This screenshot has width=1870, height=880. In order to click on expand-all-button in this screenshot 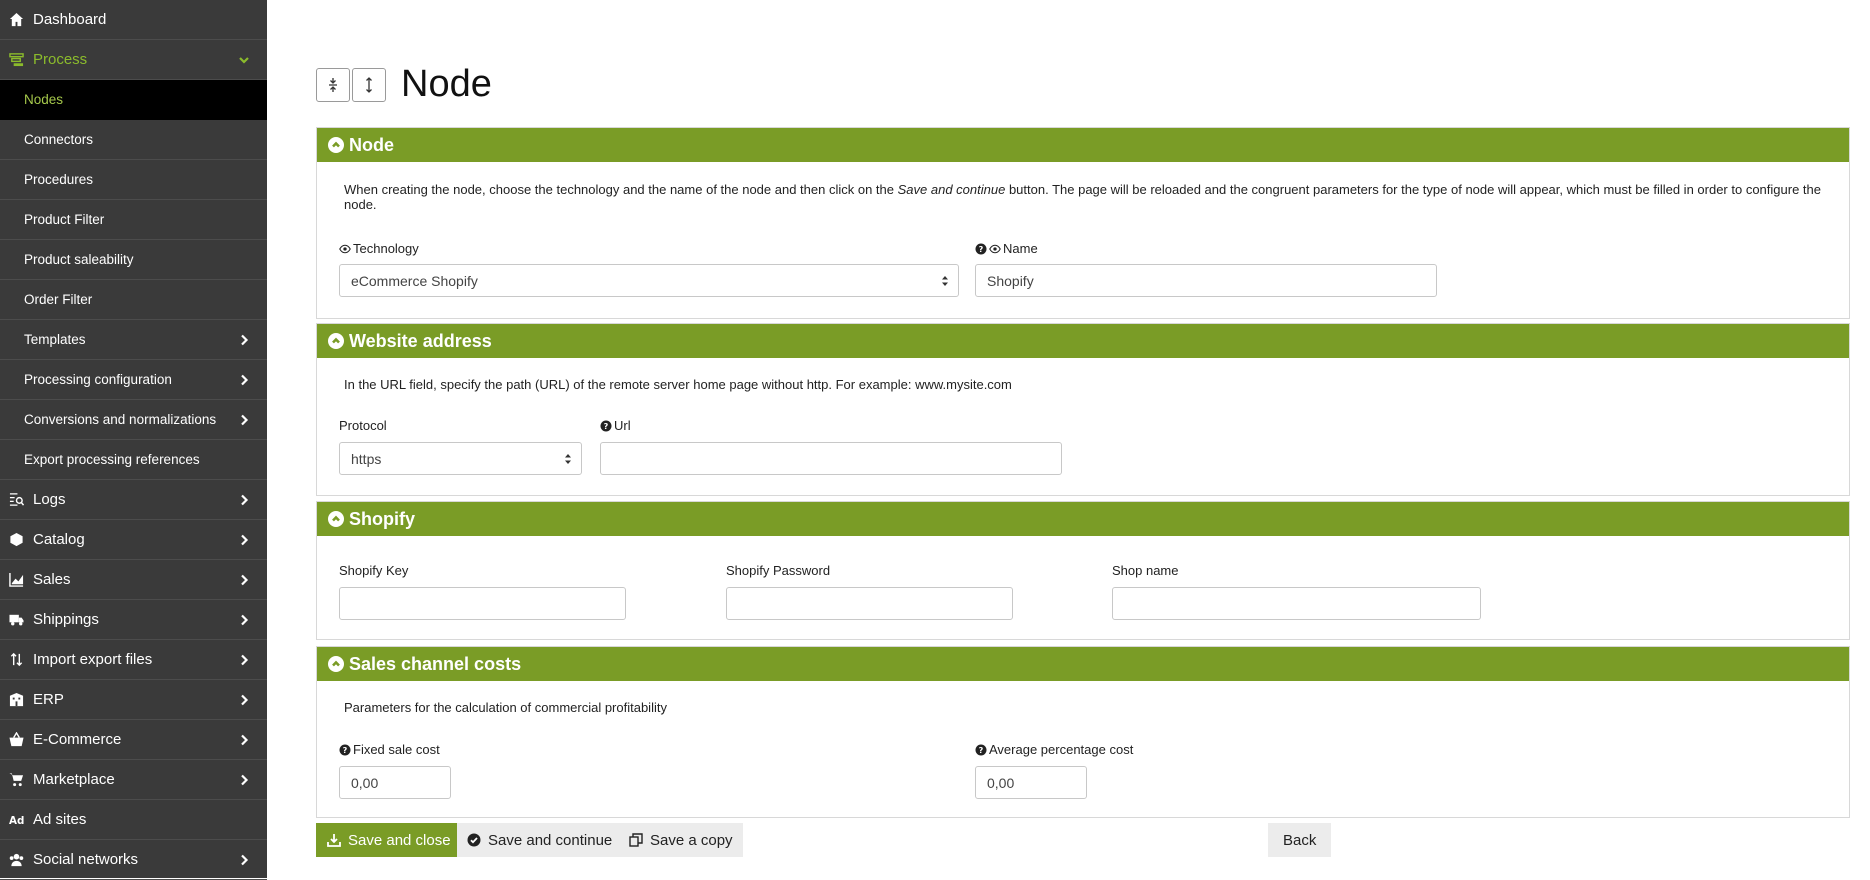, I will do `click(369, 84)`.